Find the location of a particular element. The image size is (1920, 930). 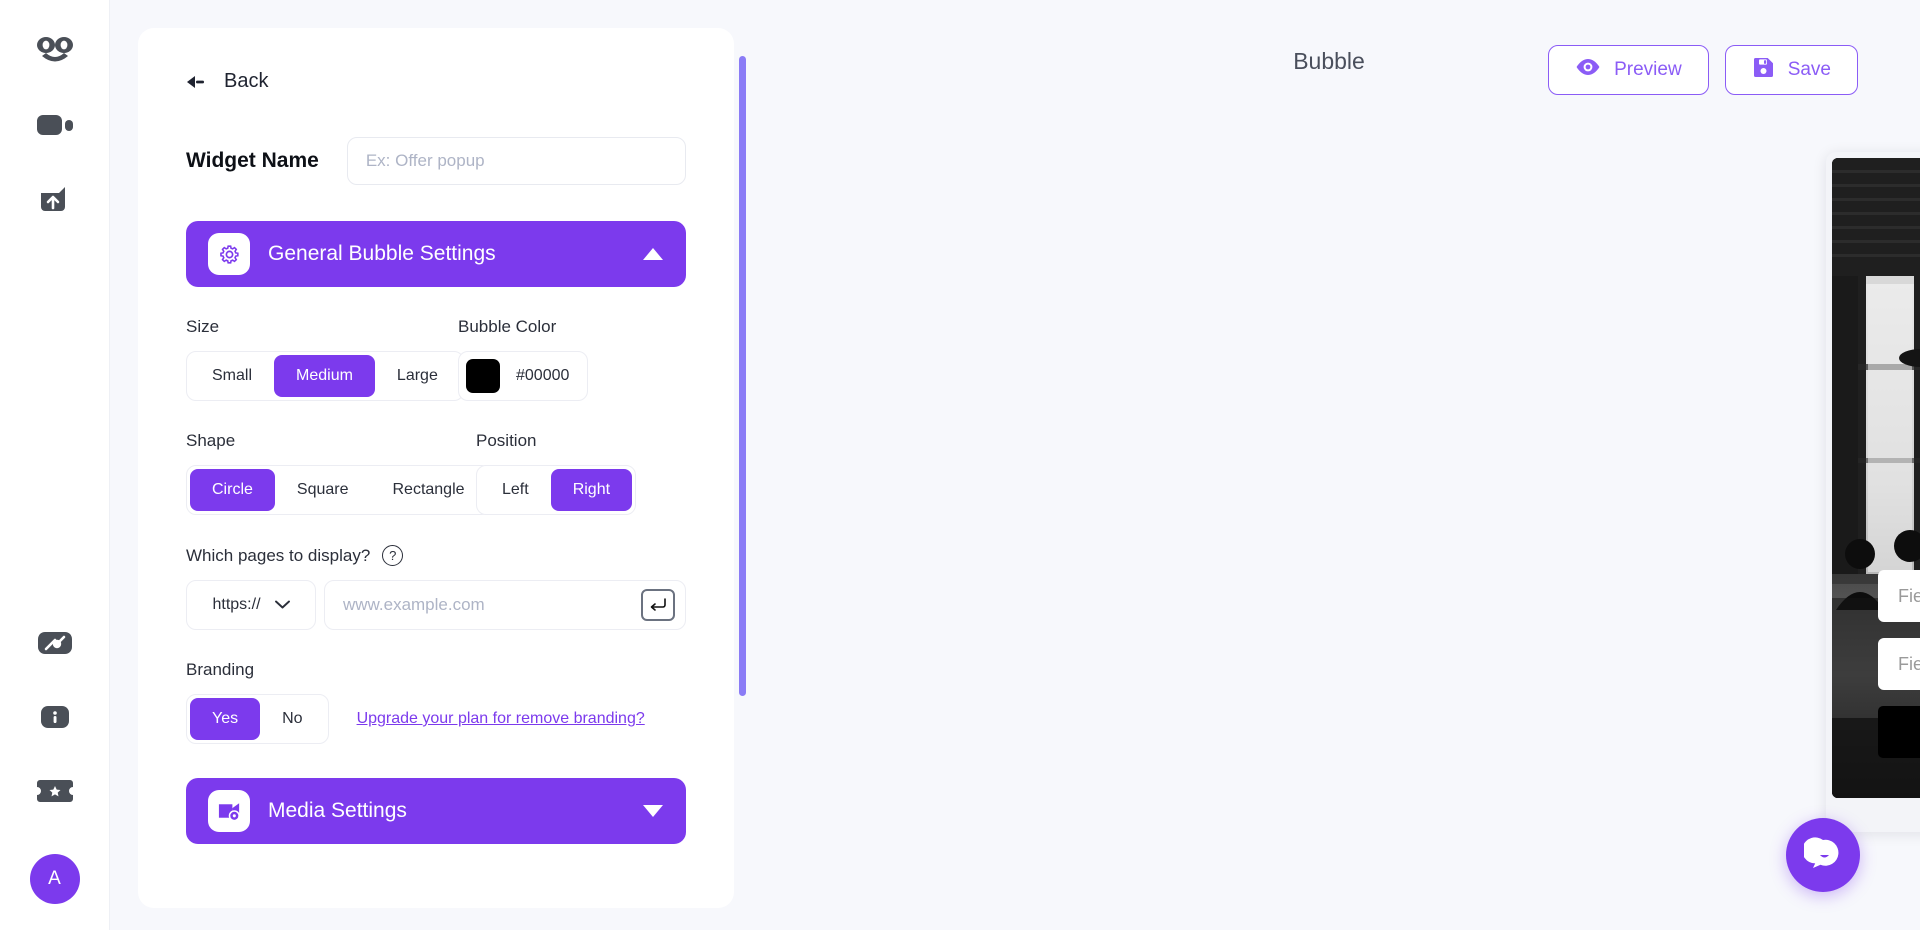

video-camera-icon is located at coordinates (55, 127).